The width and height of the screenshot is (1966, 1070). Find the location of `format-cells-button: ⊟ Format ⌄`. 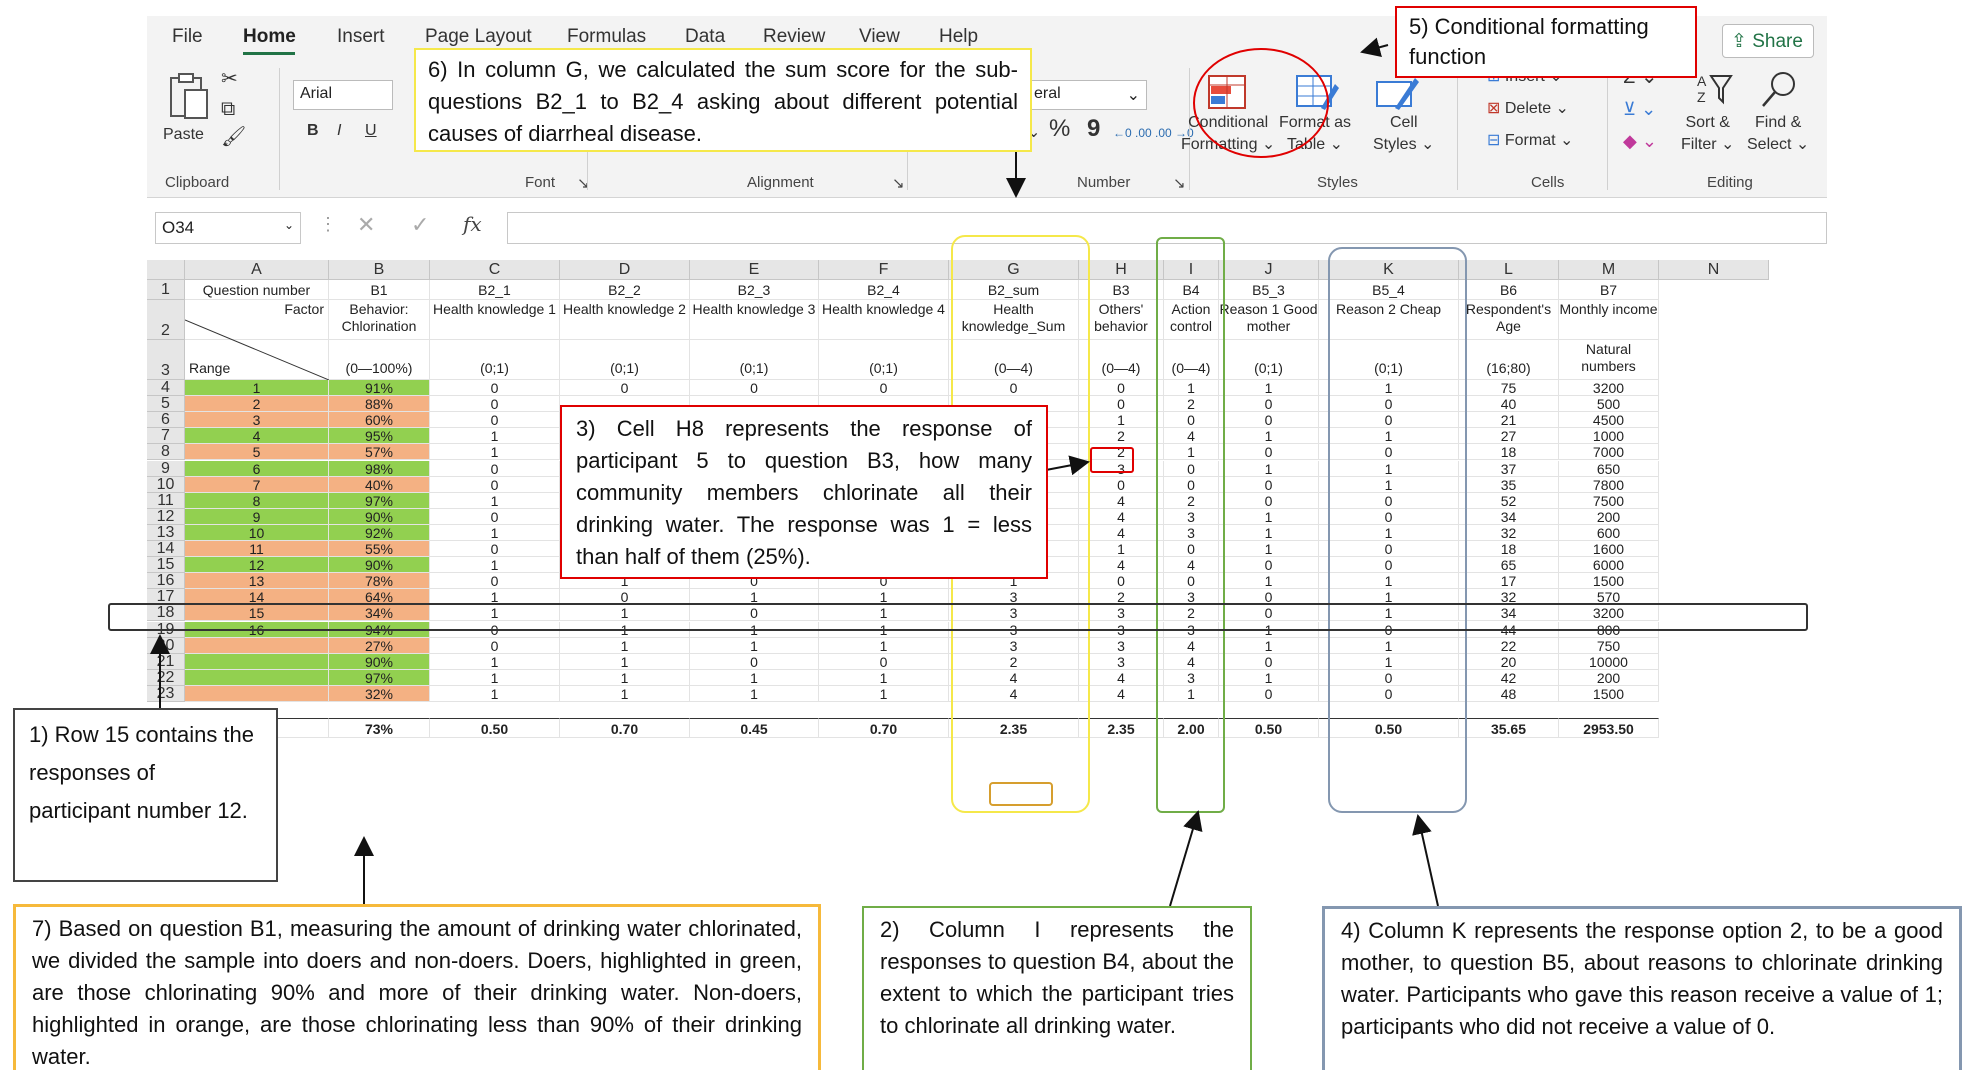

format-cells-button: ⊟ Format ⌄ is located at coordinates (1530, 141).